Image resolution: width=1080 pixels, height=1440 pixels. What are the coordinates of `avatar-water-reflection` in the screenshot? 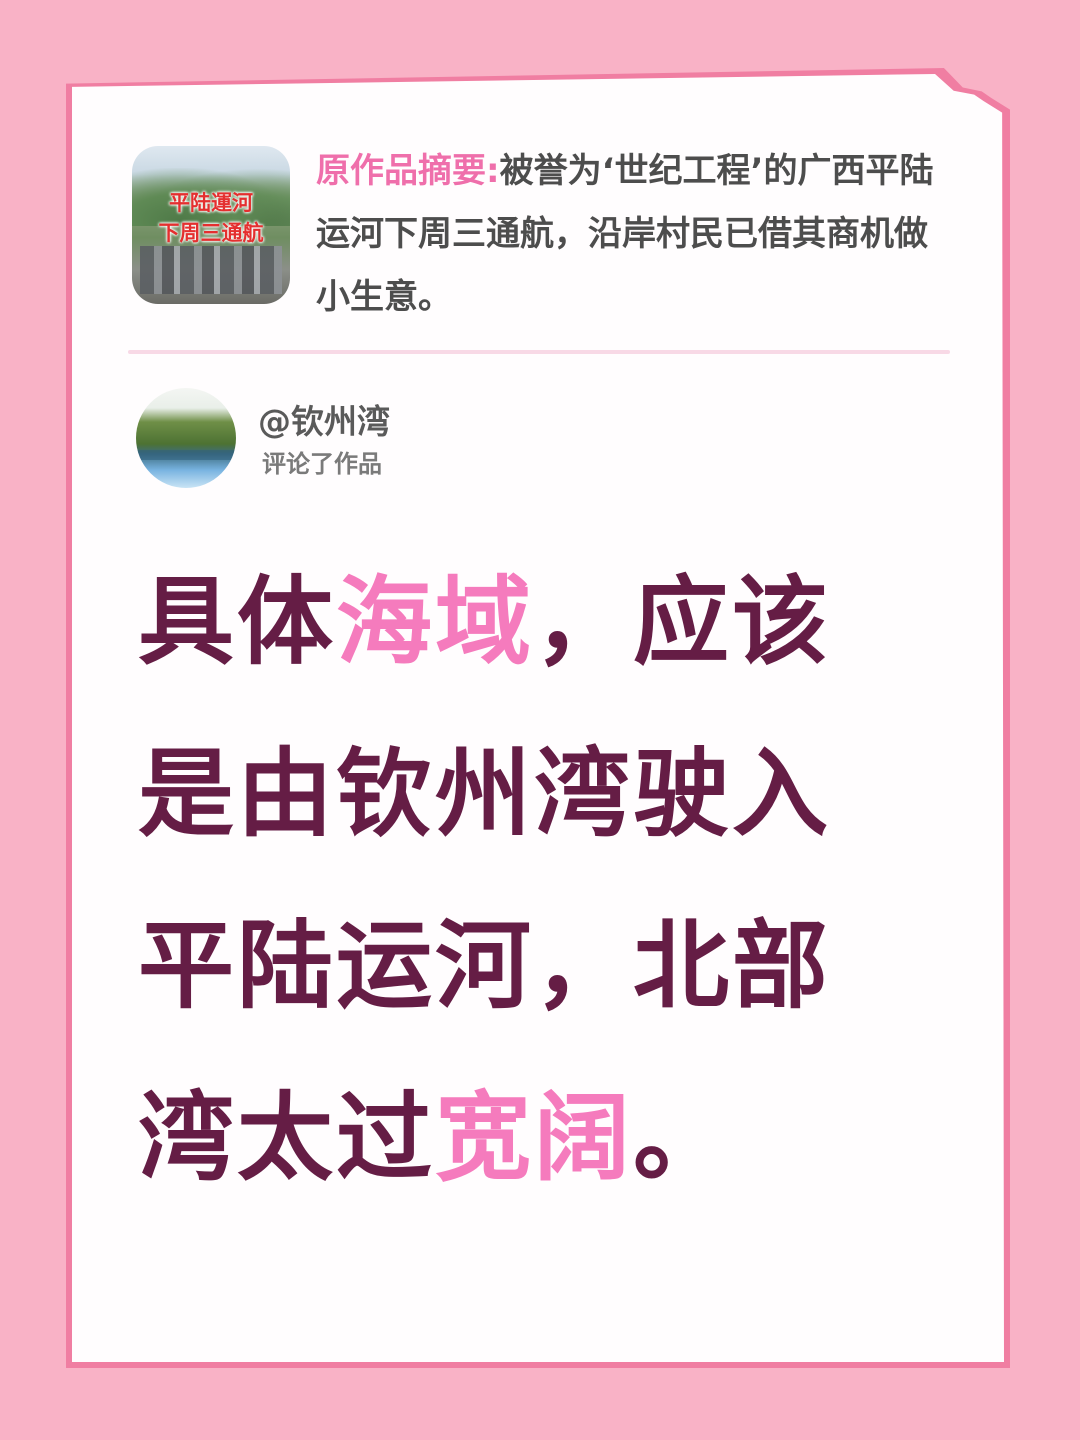 It's located at (186, 455).